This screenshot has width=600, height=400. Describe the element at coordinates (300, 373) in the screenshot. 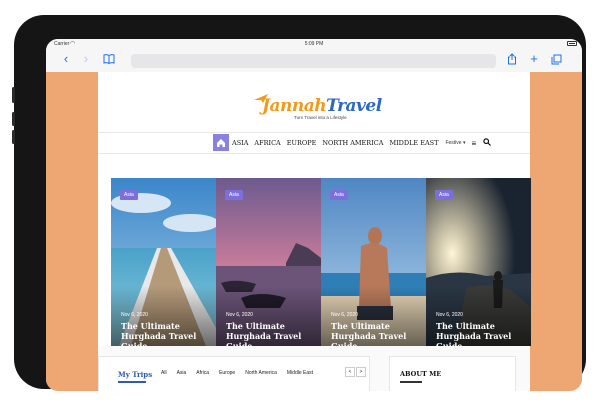

I see `tab-middle-east: Middle East` at that location.